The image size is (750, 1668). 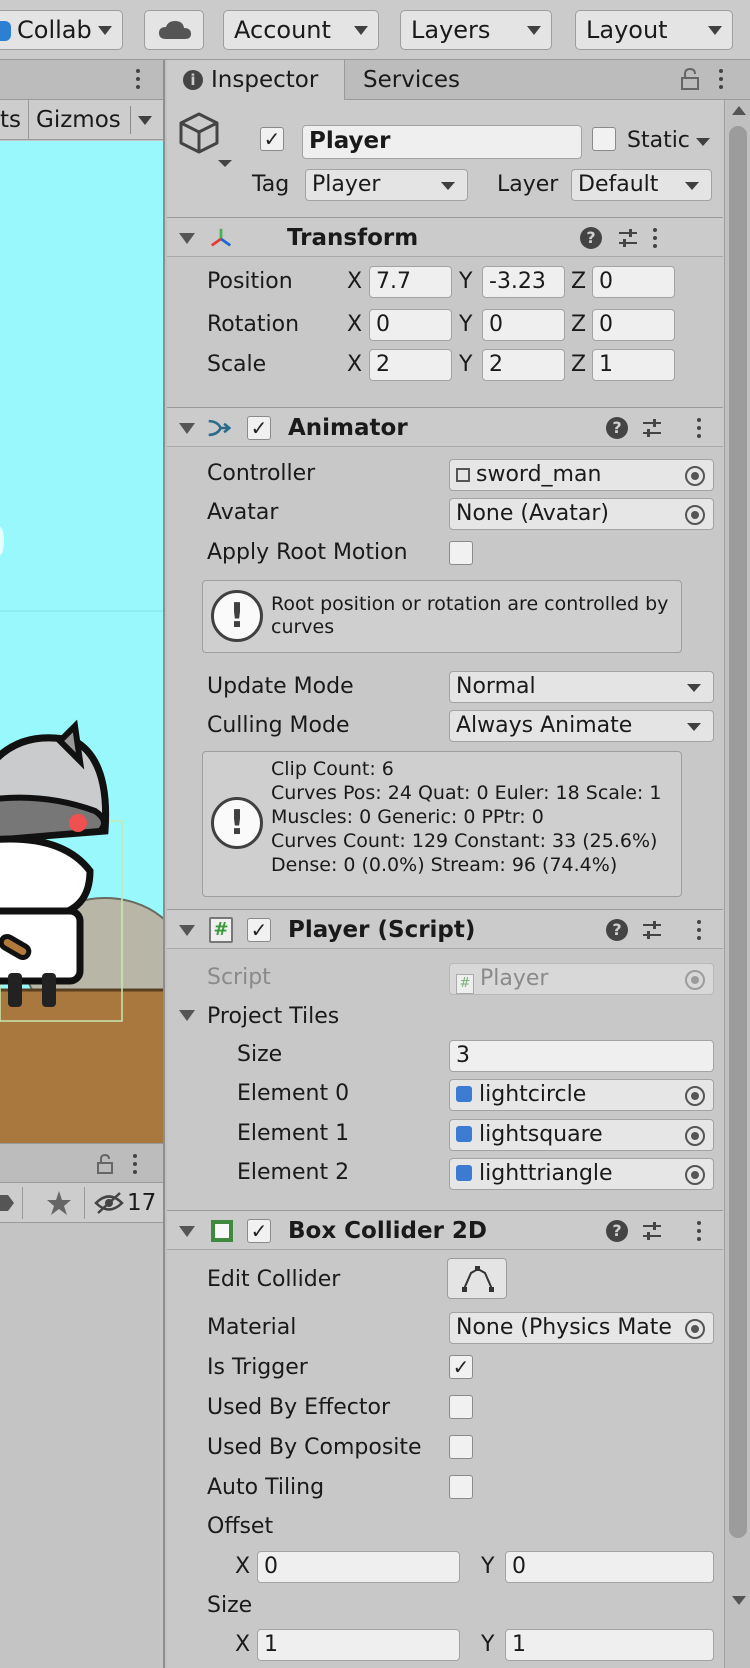 I want to click on is-trigger-checkbox: ✓, so click(x=461, y=1367).